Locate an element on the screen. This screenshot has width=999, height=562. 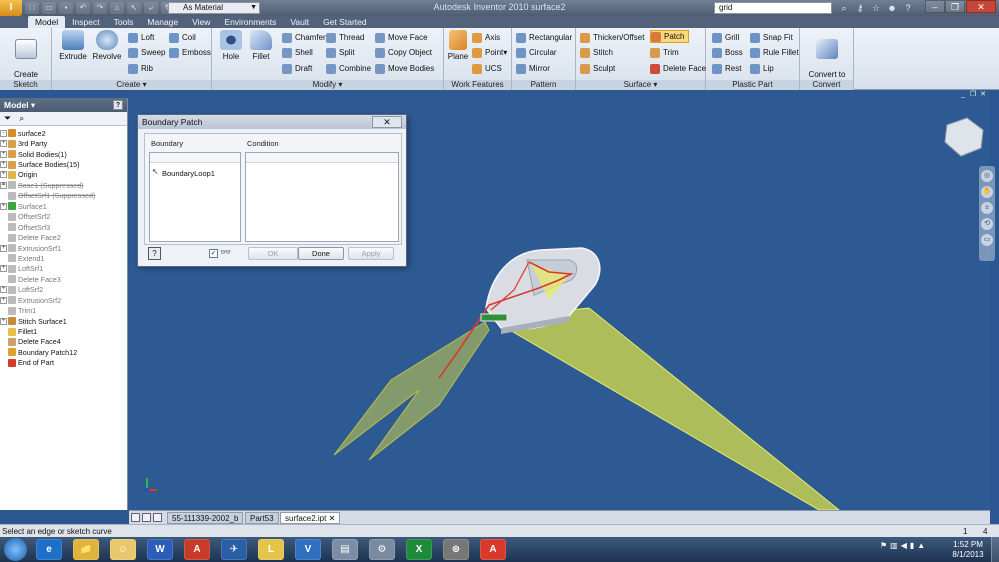
power-icon: ▮ is located at coordinates (912, 545).